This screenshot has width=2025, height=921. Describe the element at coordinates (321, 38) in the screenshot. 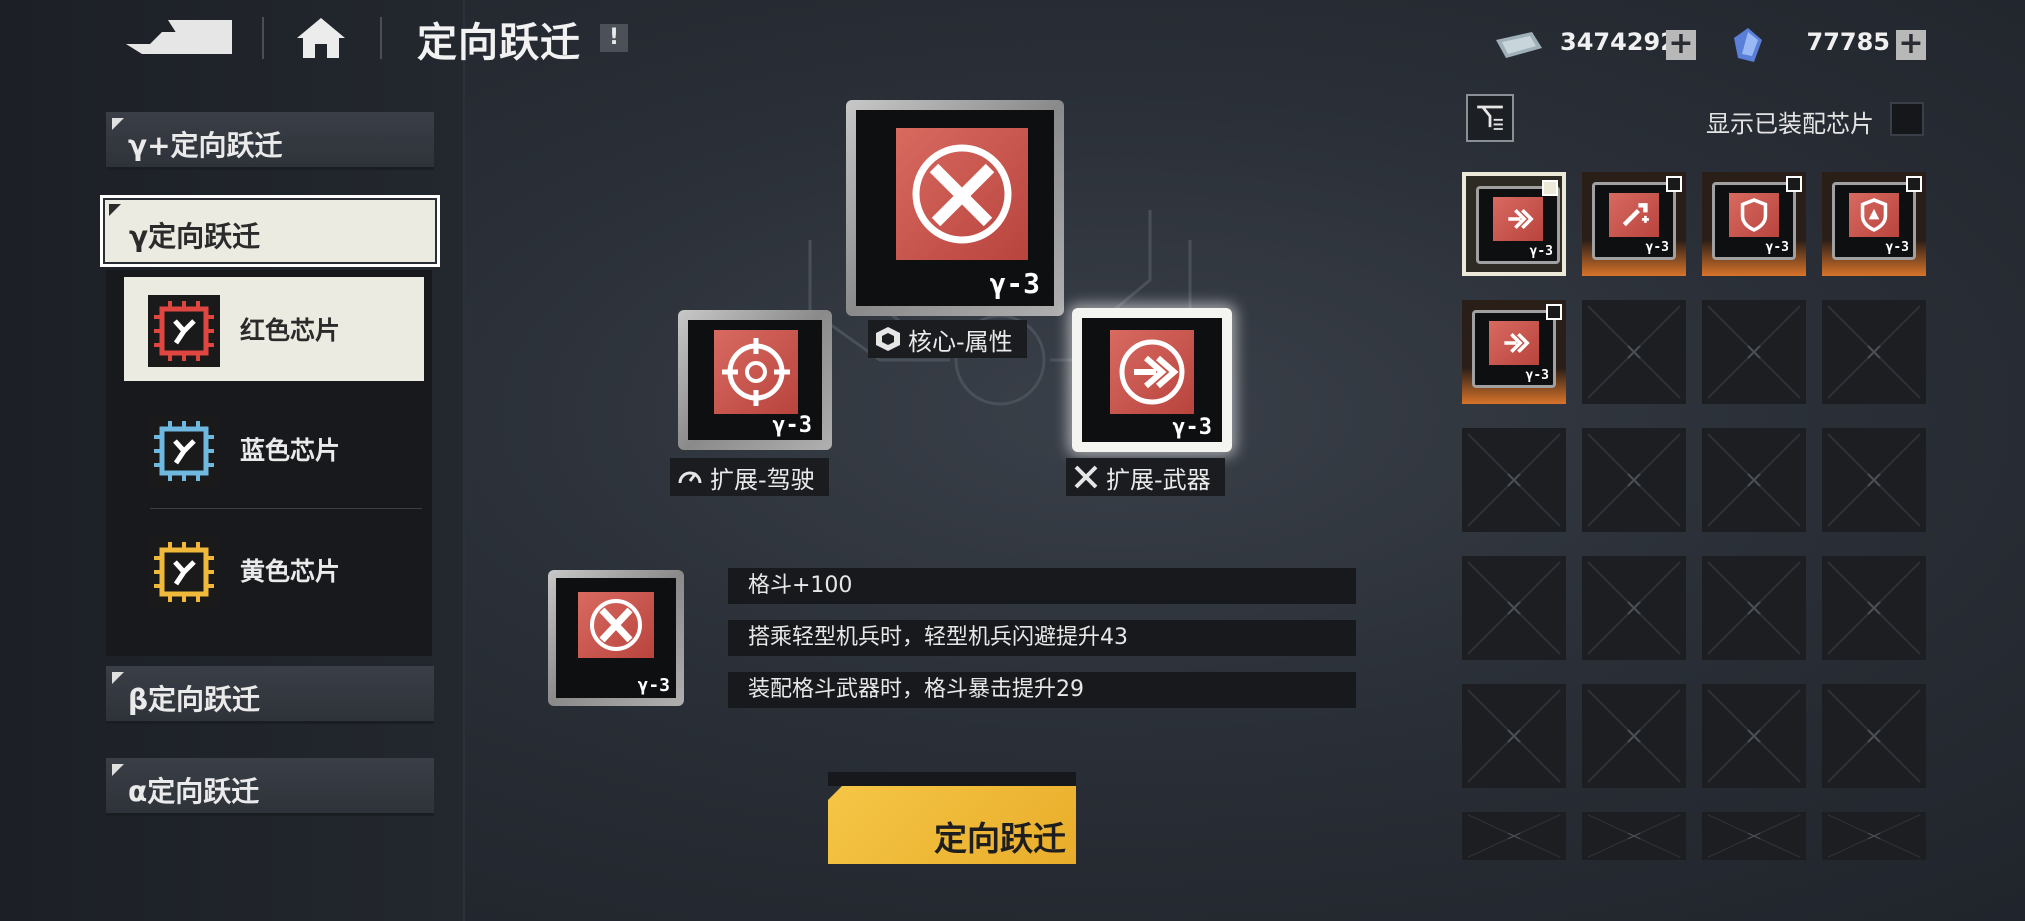

I see `home-button` at that location.